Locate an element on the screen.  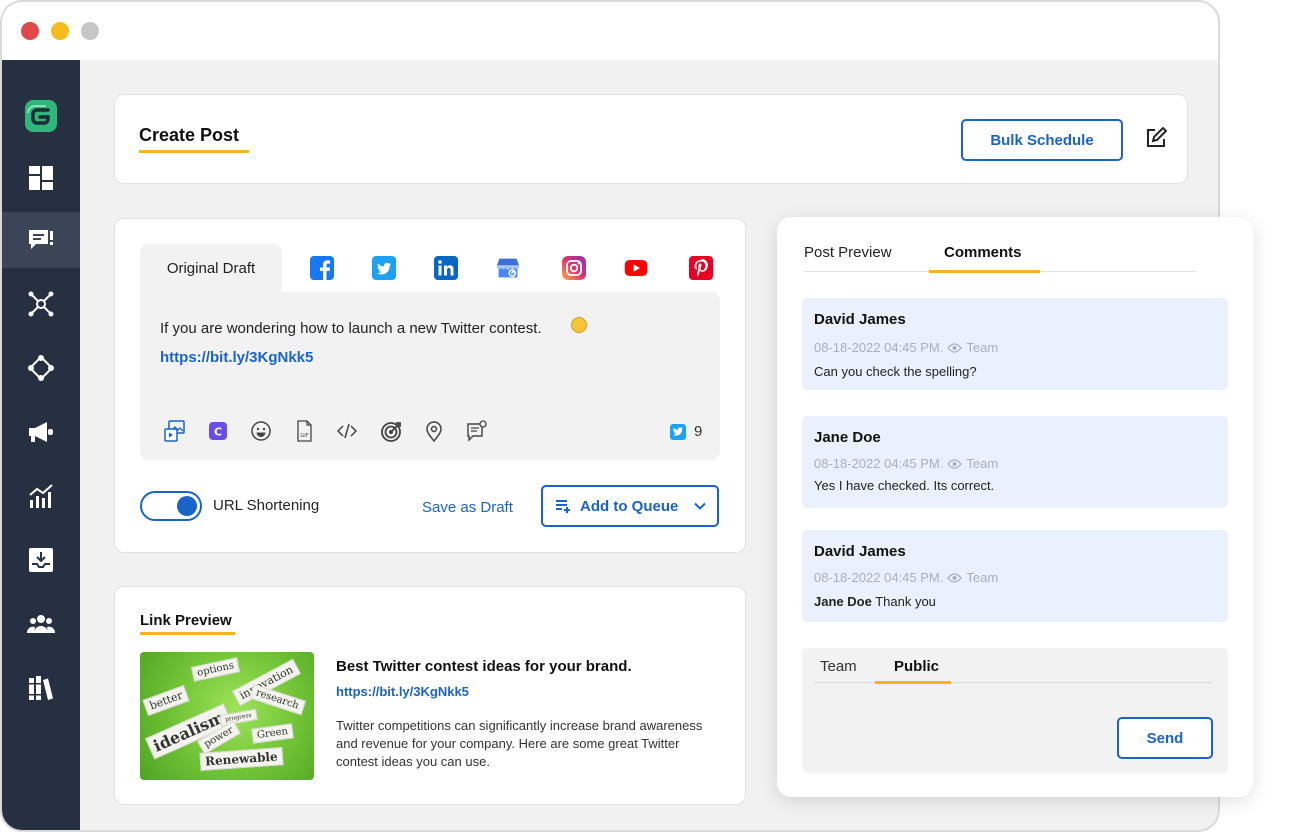
link-preview-url: https://bit.ly/3KgNkk5 is located at coordinates (402, 691).